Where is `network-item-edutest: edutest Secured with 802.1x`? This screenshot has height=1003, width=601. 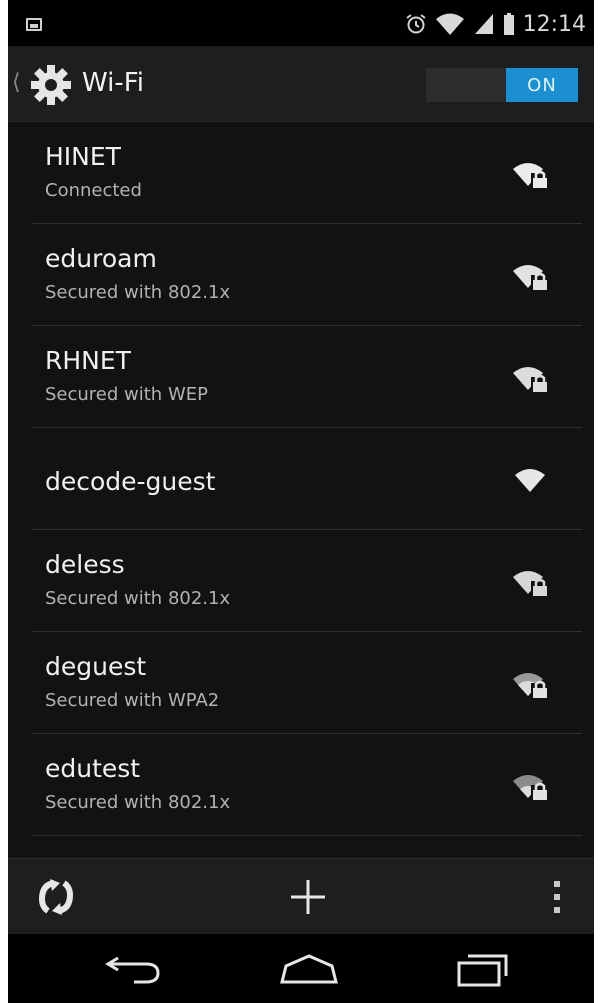 network-item-edutest: edutest Secured with 802.1x is located at coordinates (301, 785).